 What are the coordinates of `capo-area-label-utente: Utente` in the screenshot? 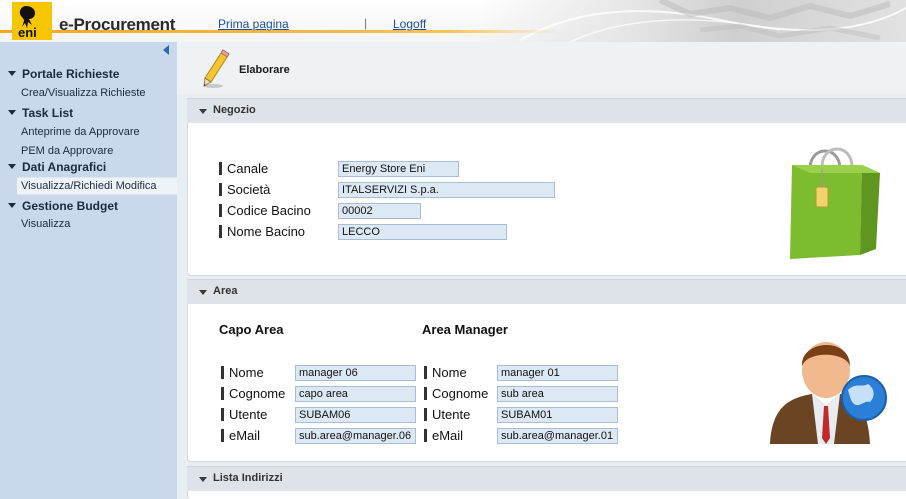 It's located at (244, 414).